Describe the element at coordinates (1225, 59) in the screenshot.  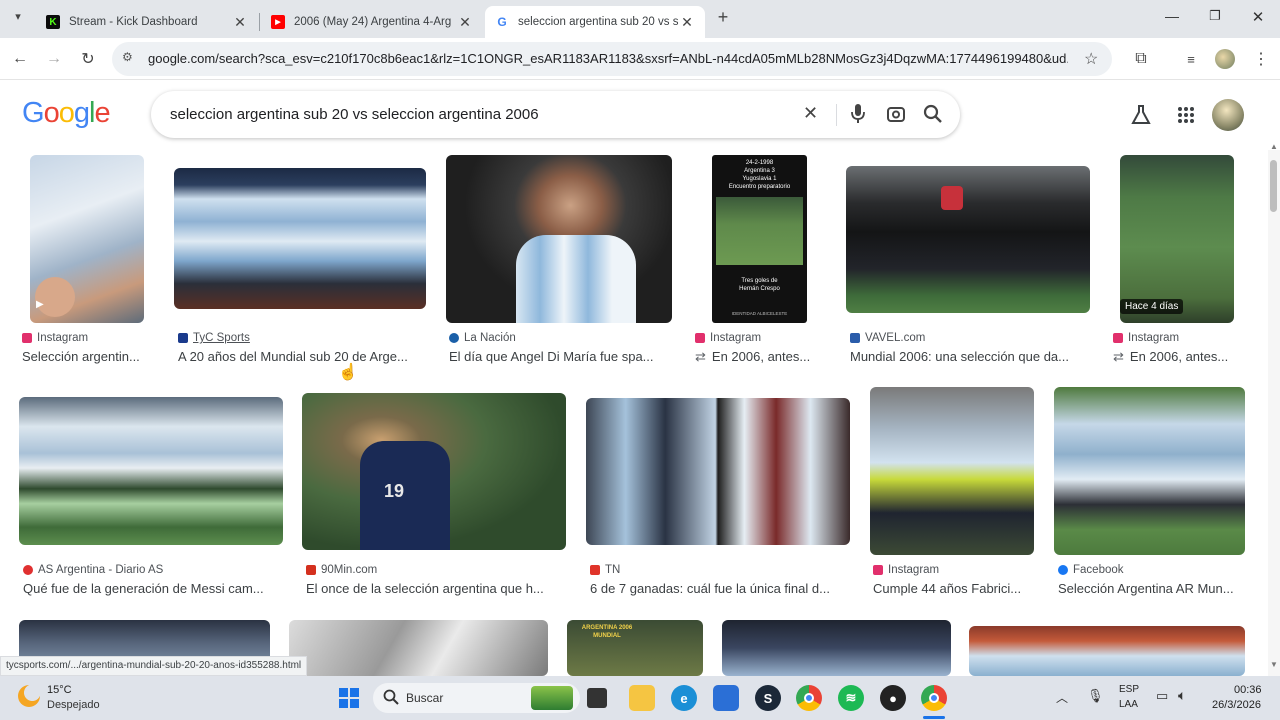
I see `profile-avatar` at that location.